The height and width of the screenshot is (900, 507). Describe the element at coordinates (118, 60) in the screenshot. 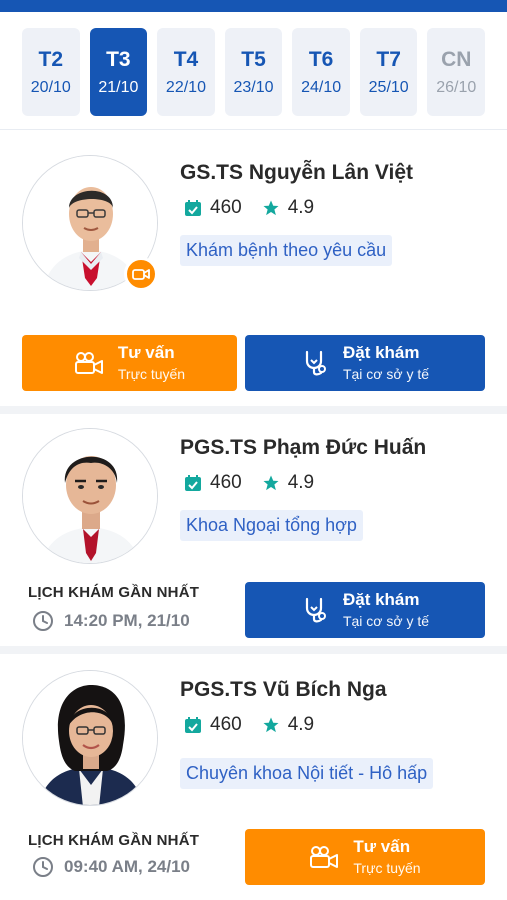

I see `day-label: T3` at that location.